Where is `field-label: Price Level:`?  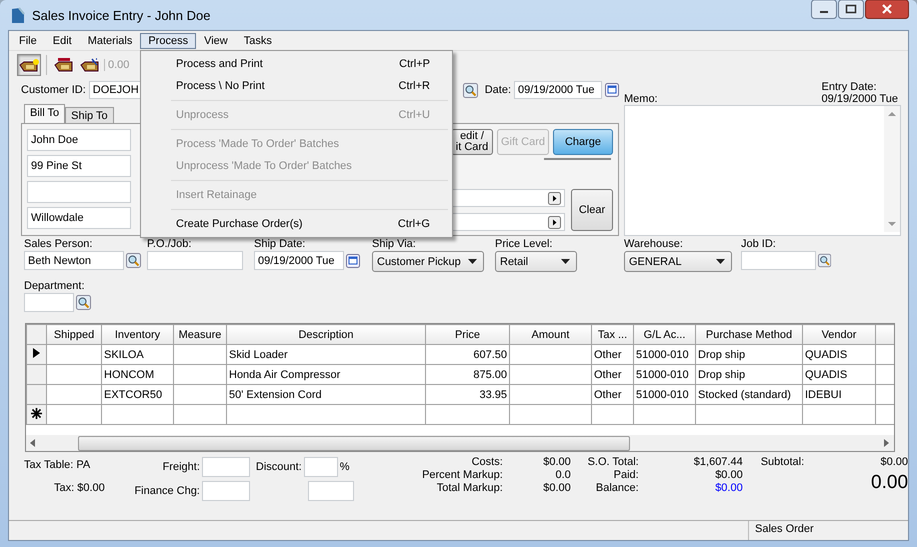 field-label: Price Level: is located at coordinates (524, 244).